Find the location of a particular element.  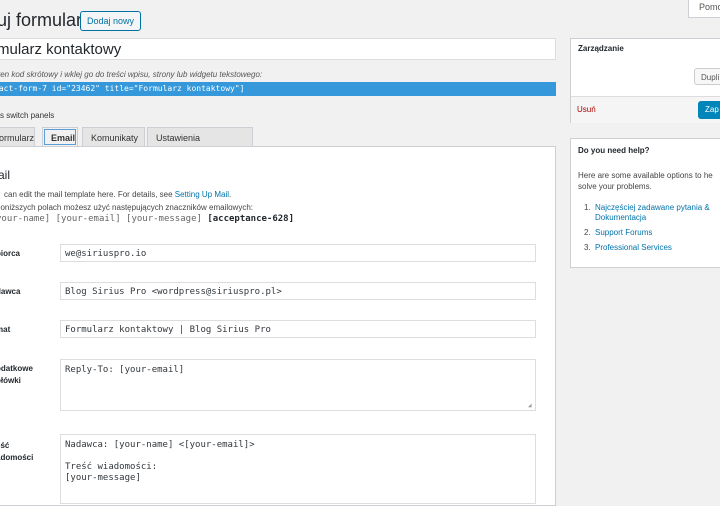

help-title: Do you need help? is located at coordinates (614, 150).